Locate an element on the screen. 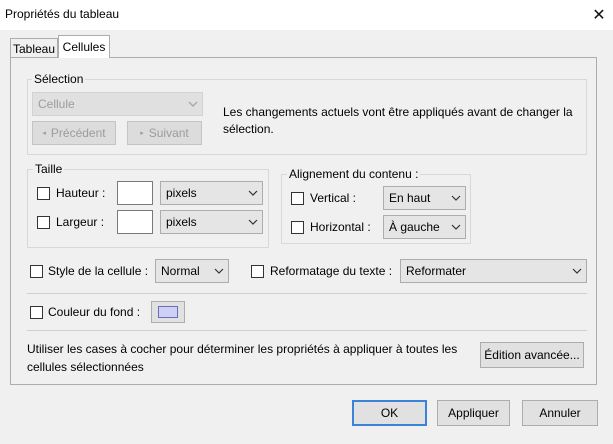  style-select: Normal is located at coordinates (192, 271).